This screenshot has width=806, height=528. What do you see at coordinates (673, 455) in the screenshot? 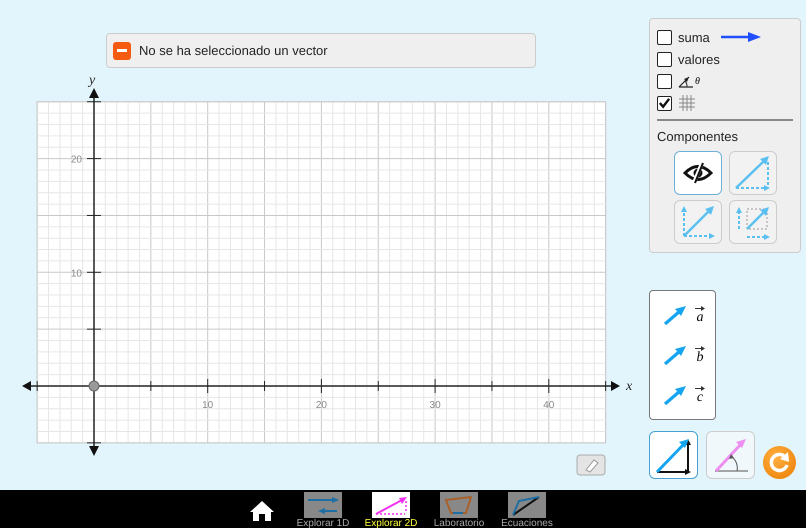
I see `mode-button` at bounding box center [673, 455].